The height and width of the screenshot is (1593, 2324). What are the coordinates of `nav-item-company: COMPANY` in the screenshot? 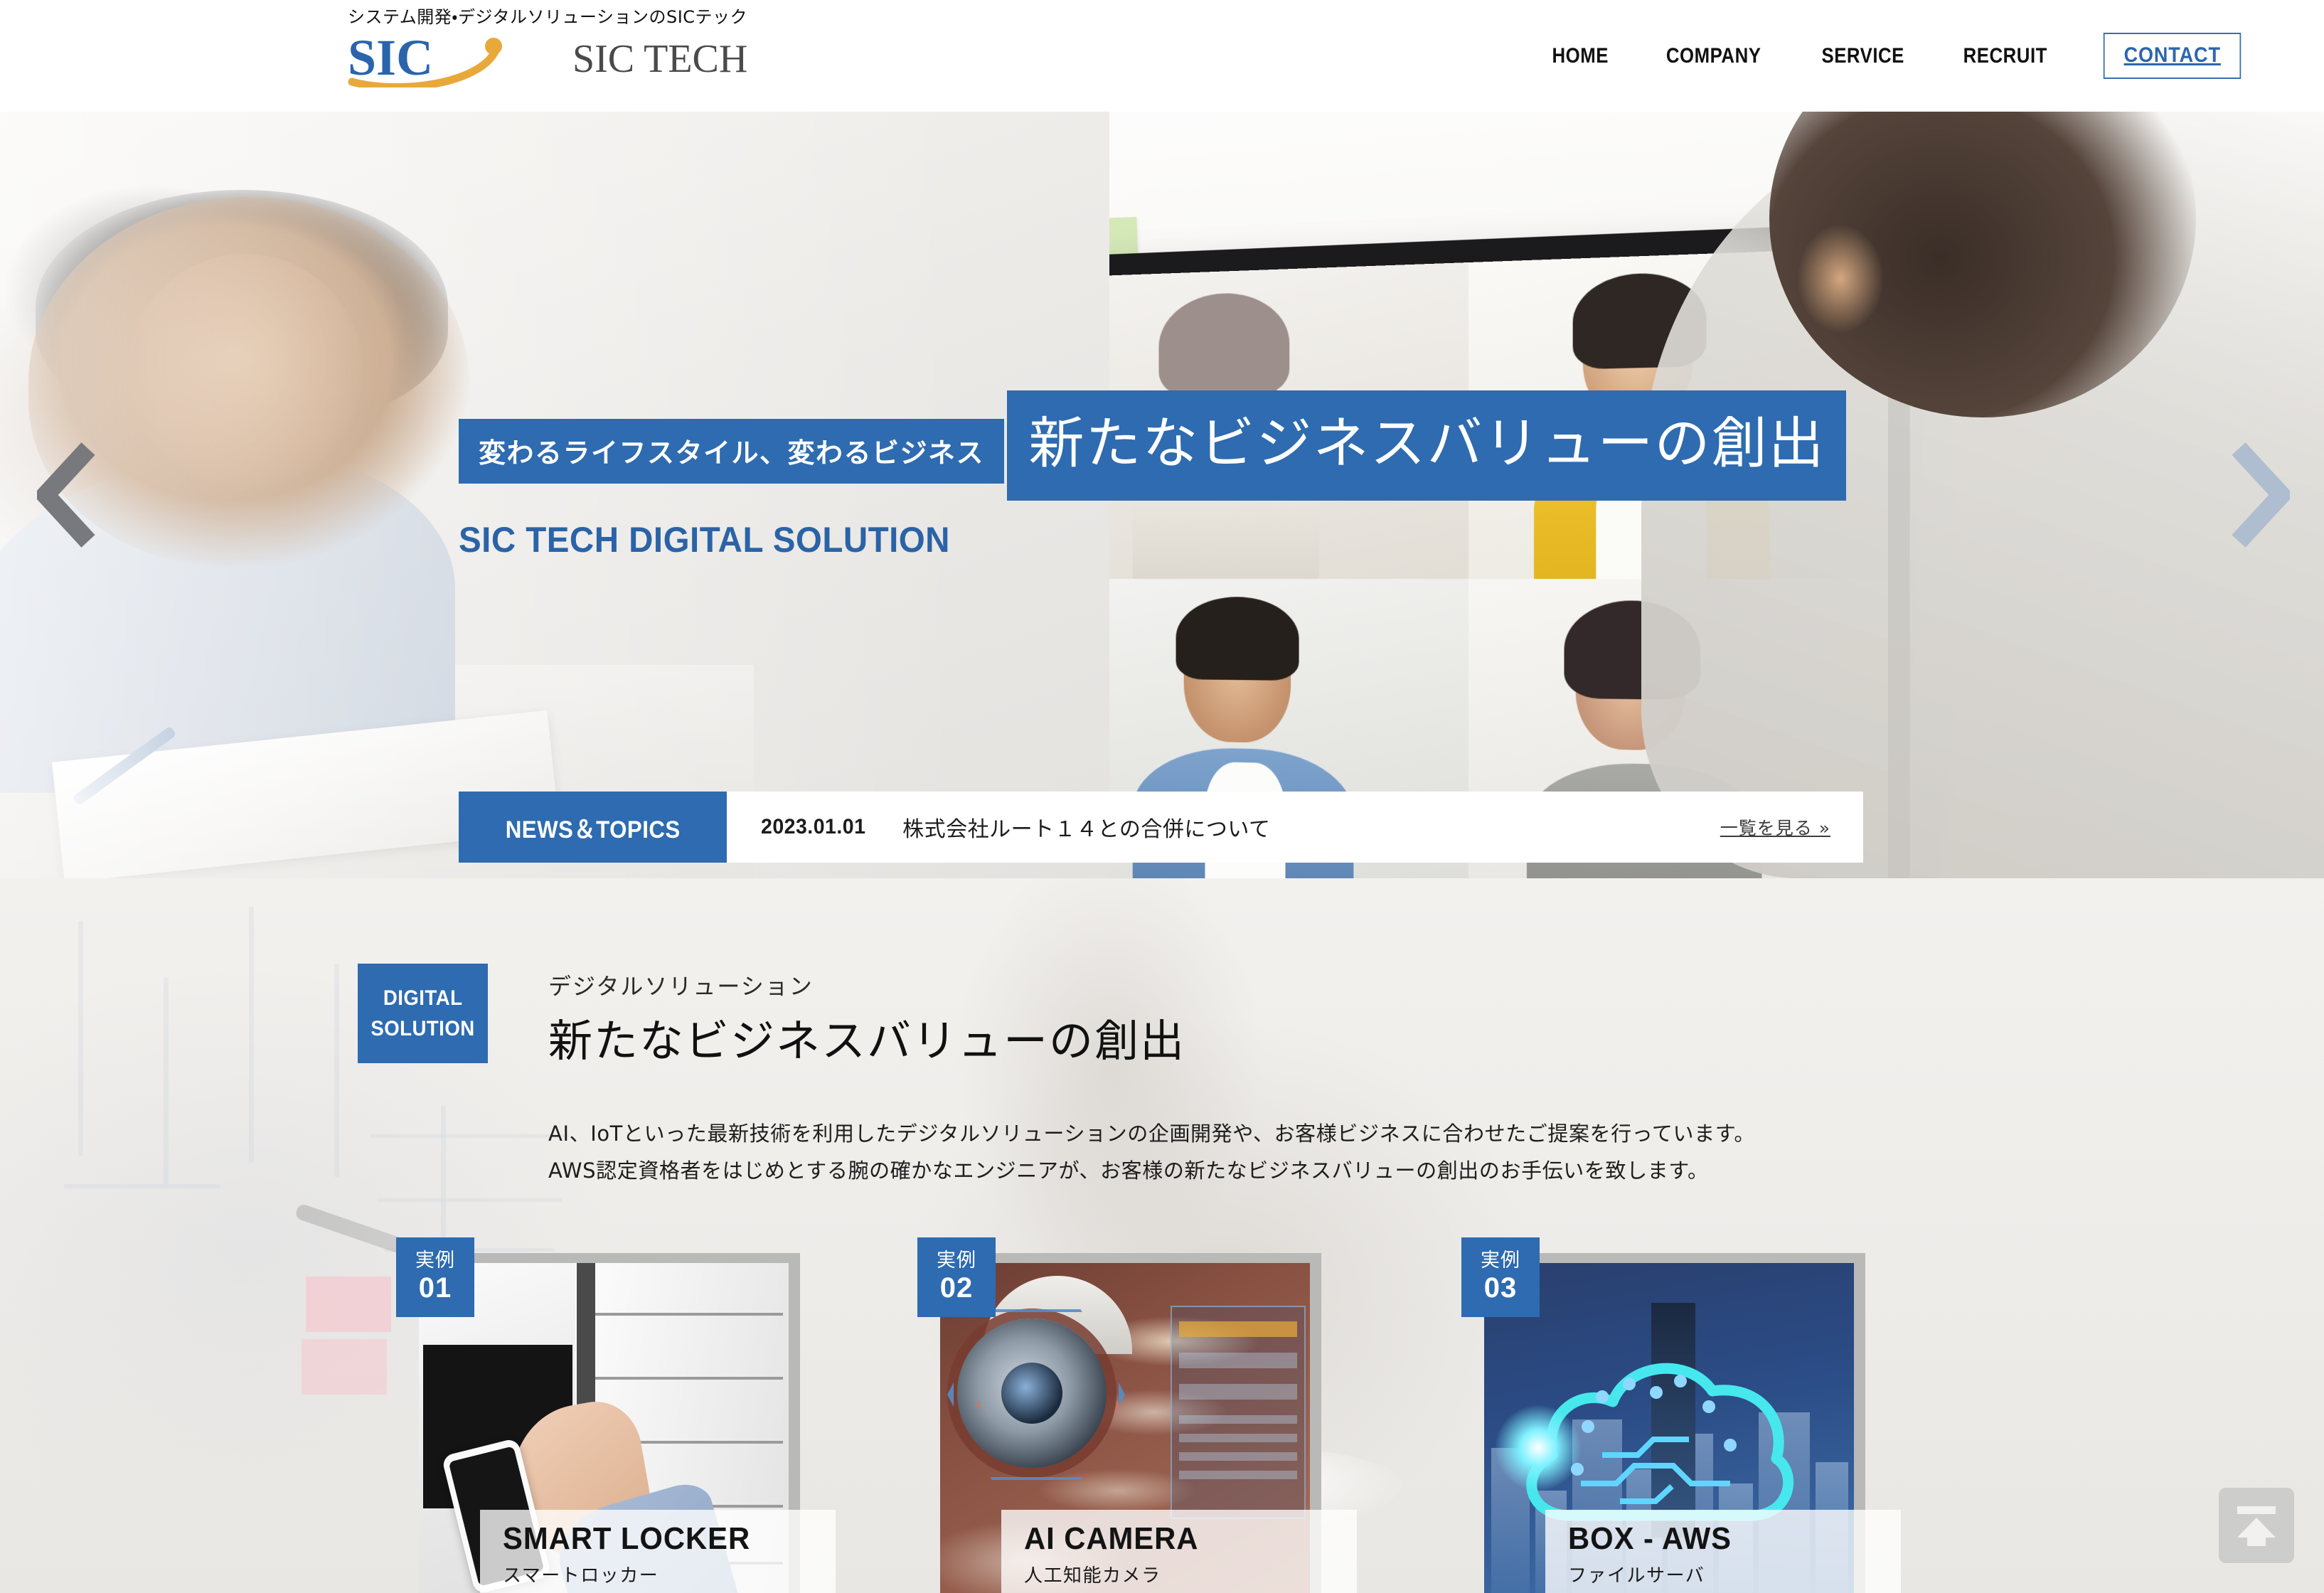 It's located at (1714, 56).